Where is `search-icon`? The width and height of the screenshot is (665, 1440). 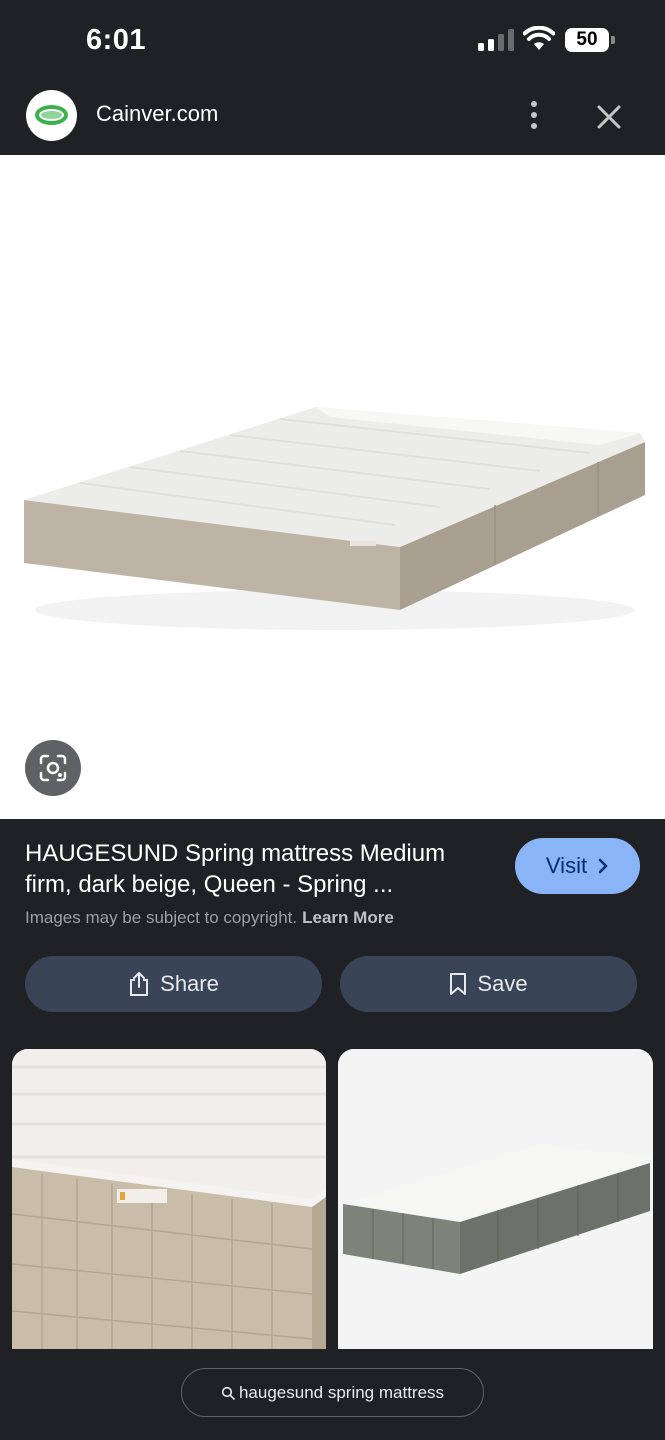
search-icon is located at coordinates (228, 1393).